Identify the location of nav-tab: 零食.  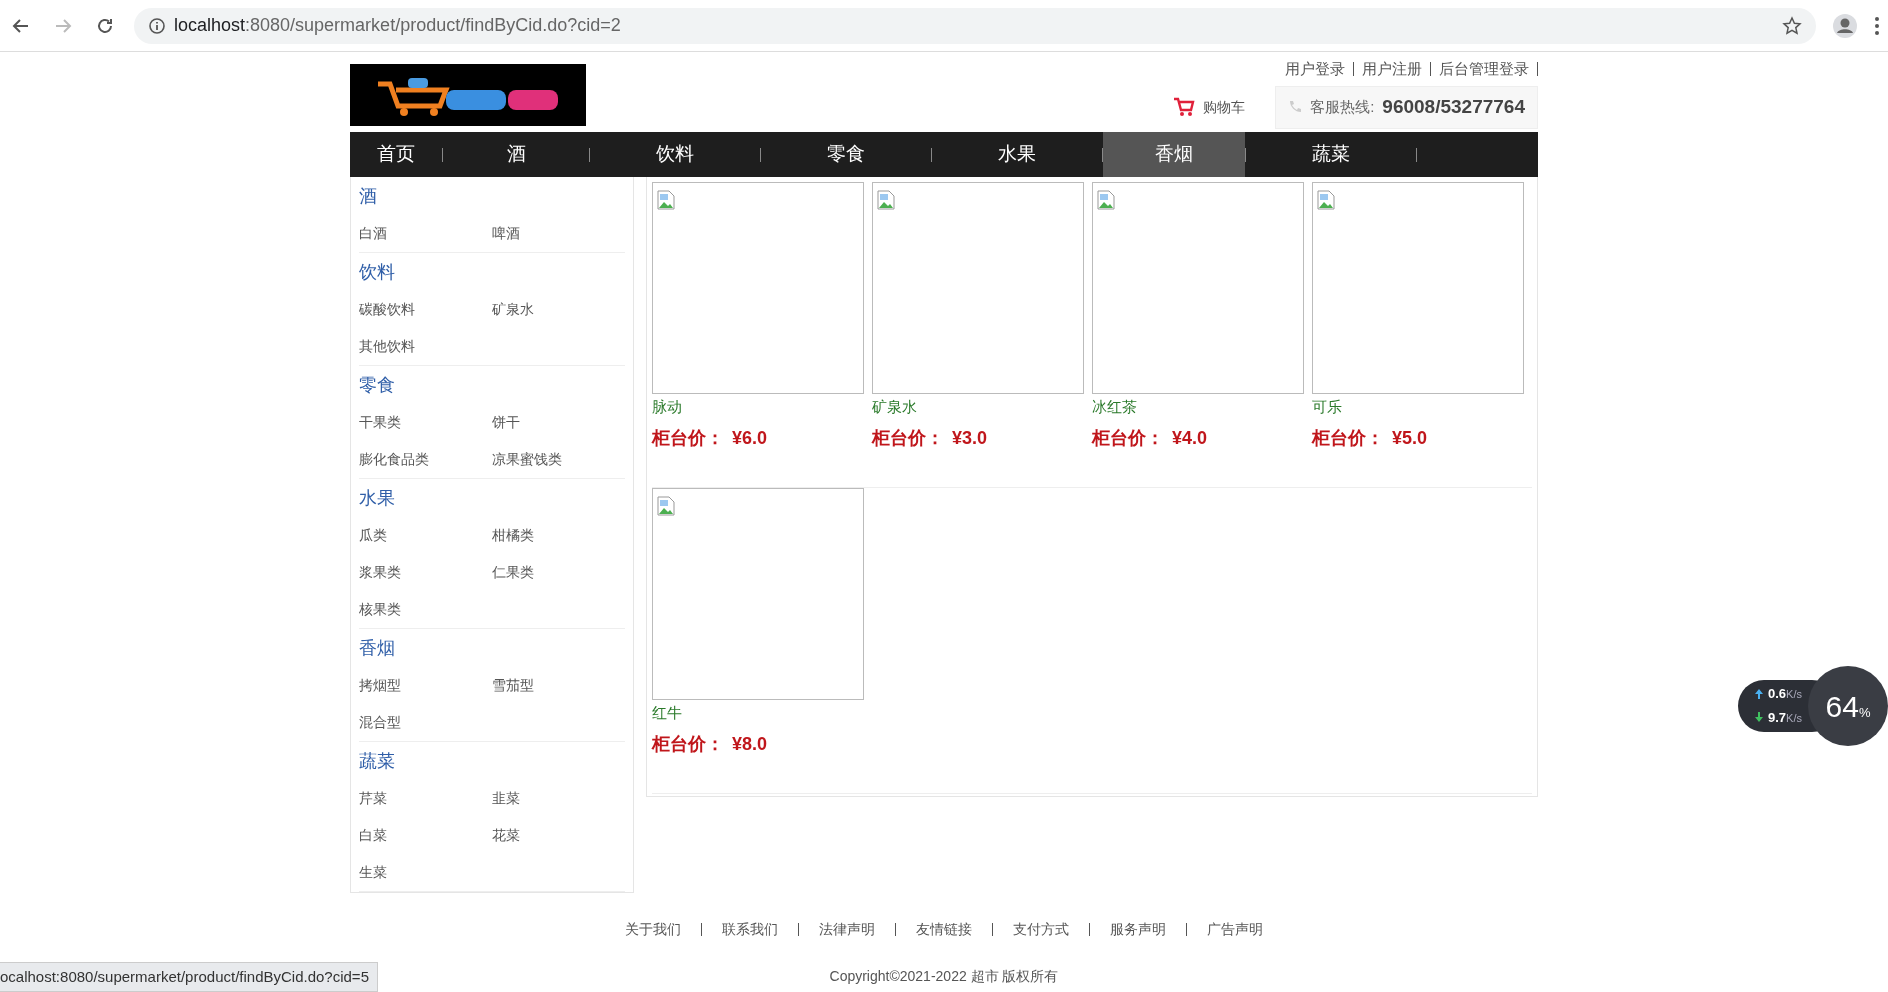
(846, 154).